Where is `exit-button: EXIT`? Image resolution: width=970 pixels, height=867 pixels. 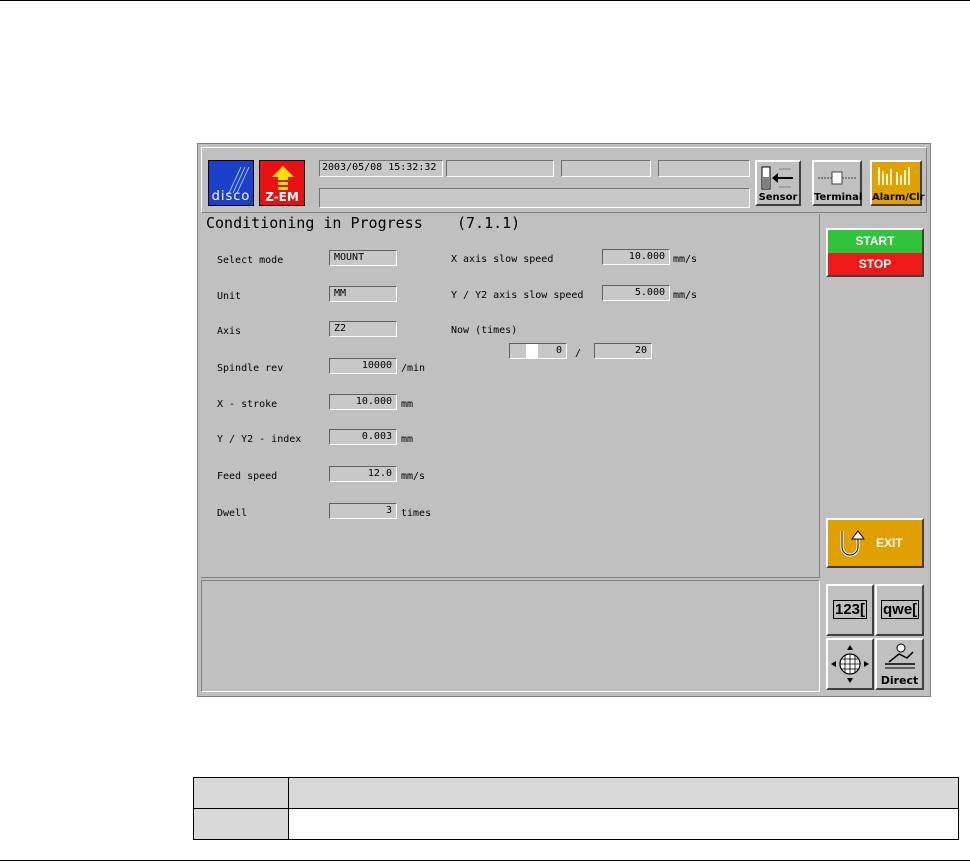
exit-button: EXIT is located at coordinates (875, 543).